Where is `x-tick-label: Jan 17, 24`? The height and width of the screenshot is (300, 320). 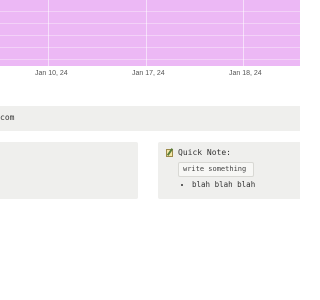 x-tick-label: Jan 17, 24 is located at coordinates (148, 73).